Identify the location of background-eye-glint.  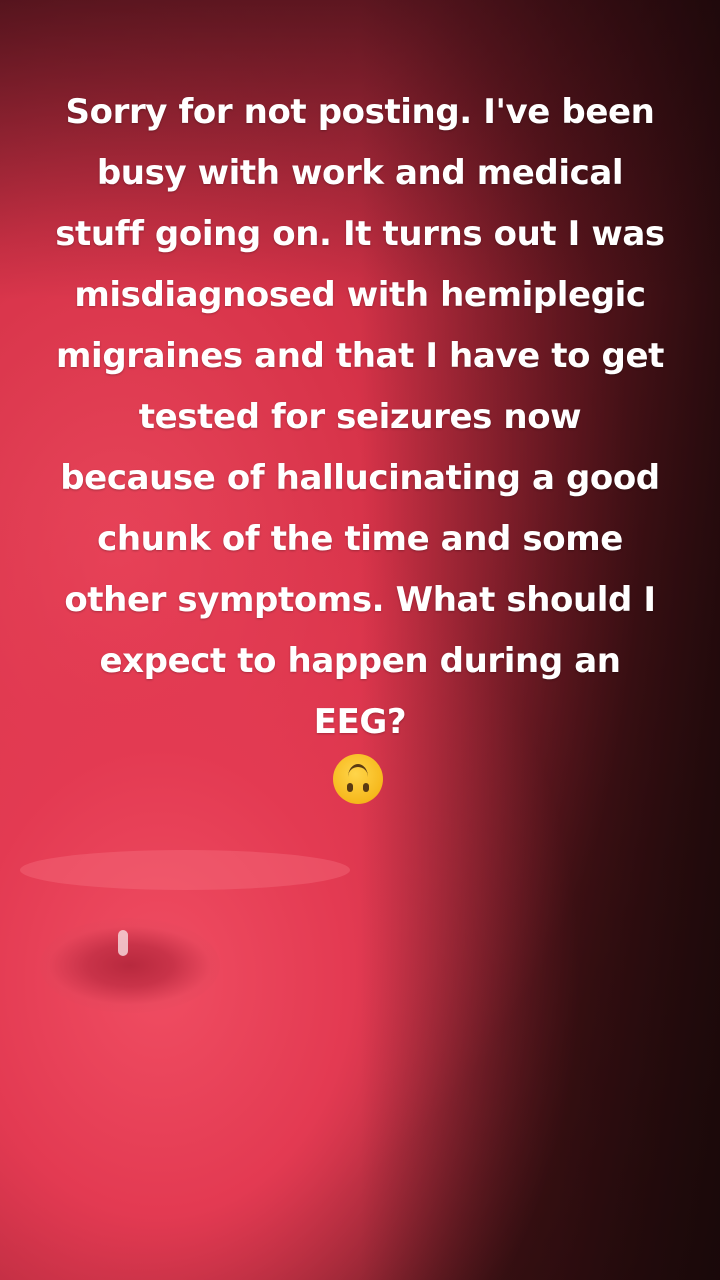
(123, 943).